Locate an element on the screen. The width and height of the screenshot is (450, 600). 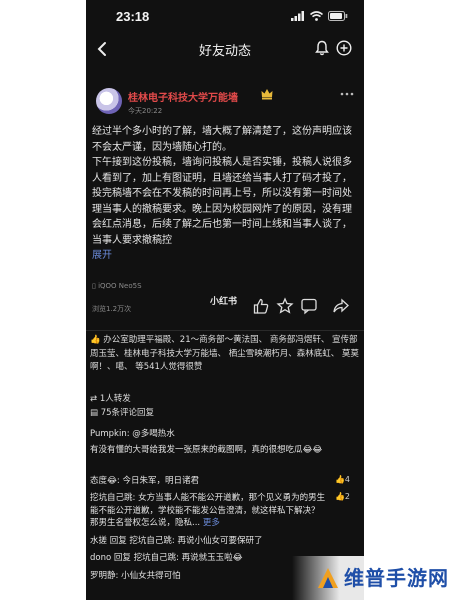
comment-text: 有没有懂的大哥给我发一张原来的截图啊，真的很想吃瓜😂😂 is located at coordinates (206, 450).